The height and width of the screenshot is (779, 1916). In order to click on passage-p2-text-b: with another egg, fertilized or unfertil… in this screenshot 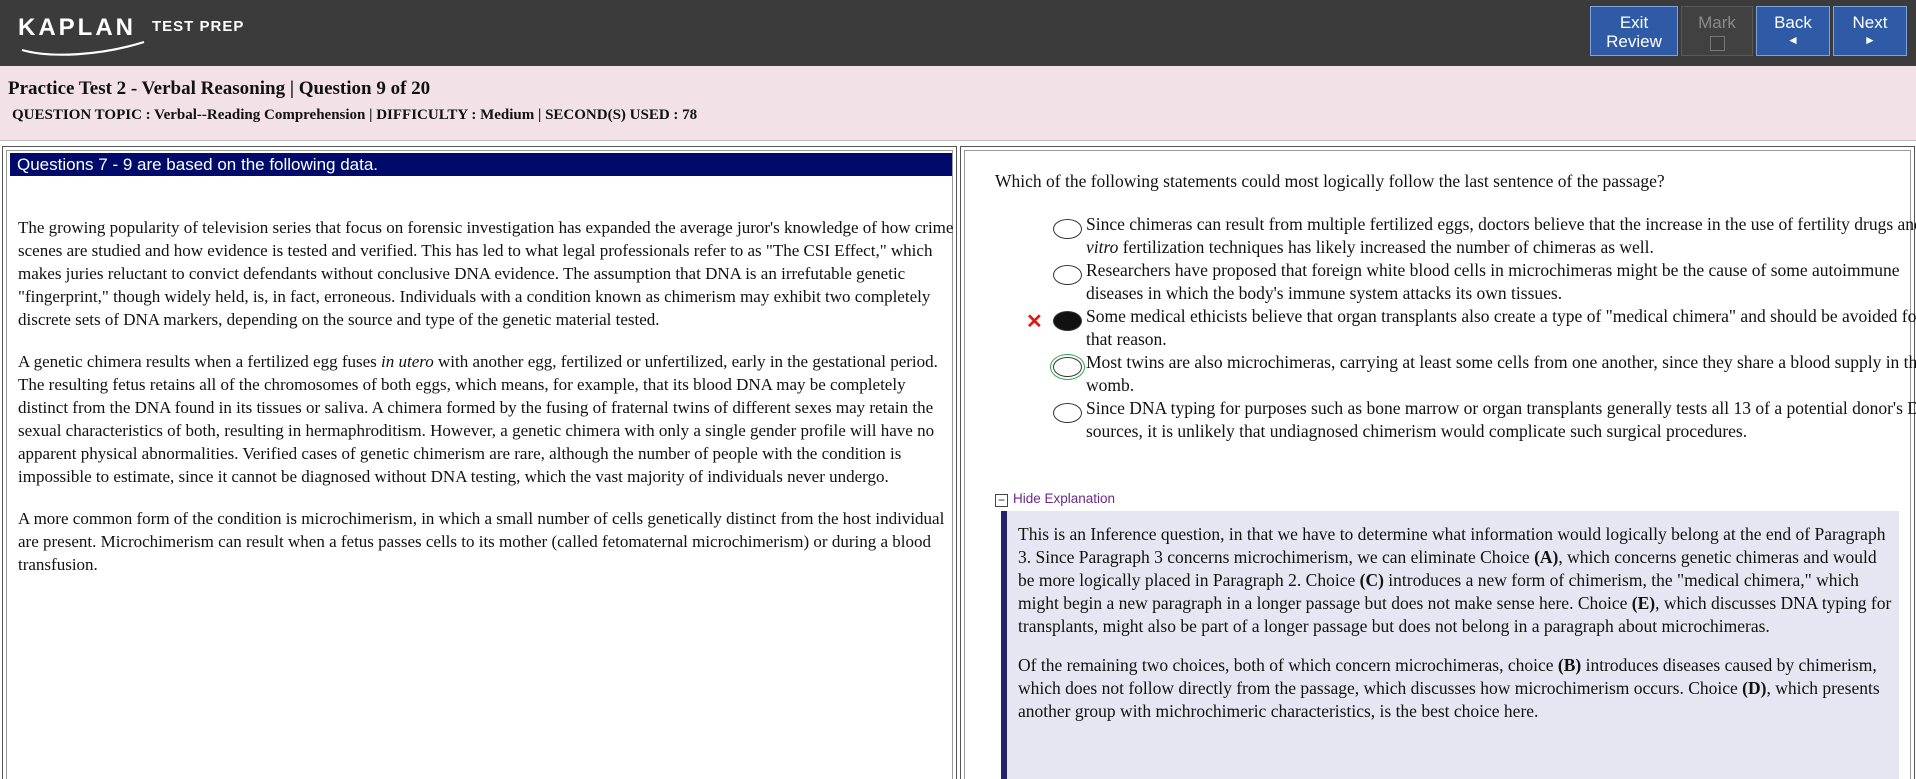, I will do `click(478, 419)`.